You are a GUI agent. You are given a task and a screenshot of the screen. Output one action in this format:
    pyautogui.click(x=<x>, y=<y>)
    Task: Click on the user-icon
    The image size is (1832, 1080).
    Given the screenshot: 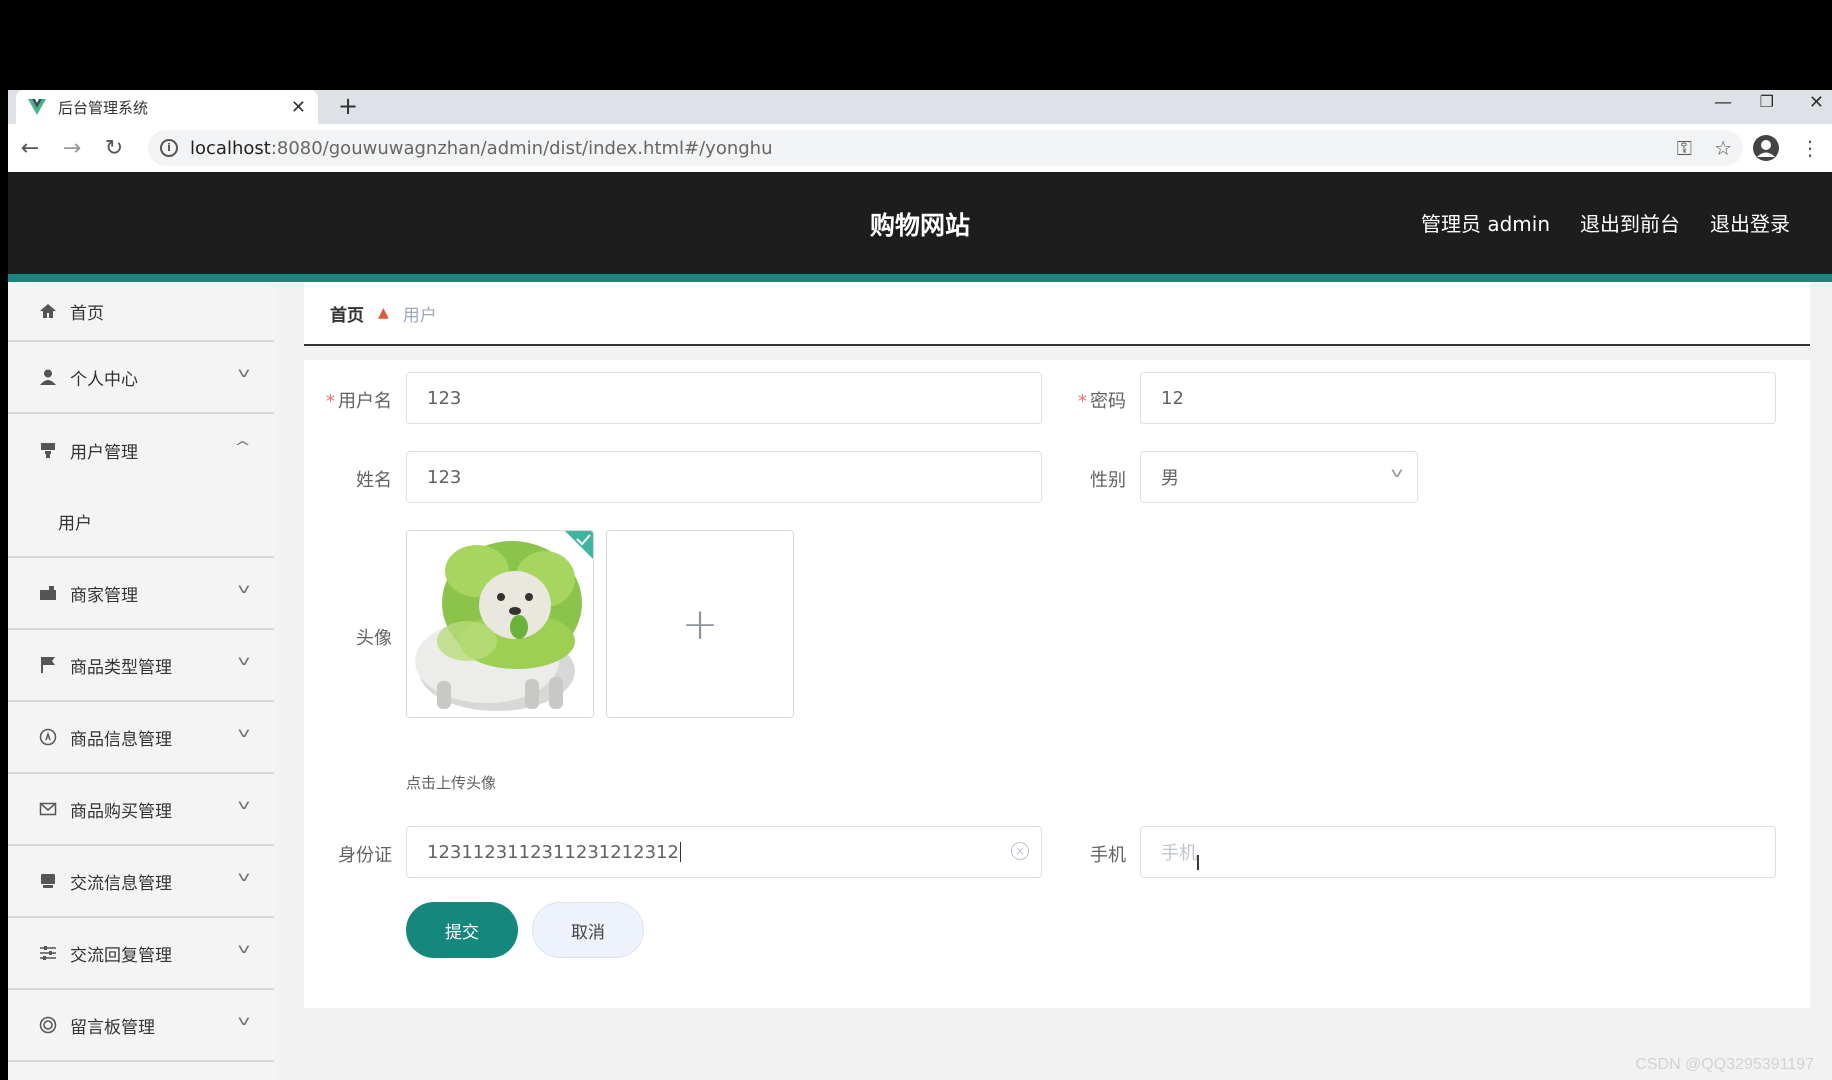 What is the action you would take?
    pyautogui.click(x=48, y=377)
    